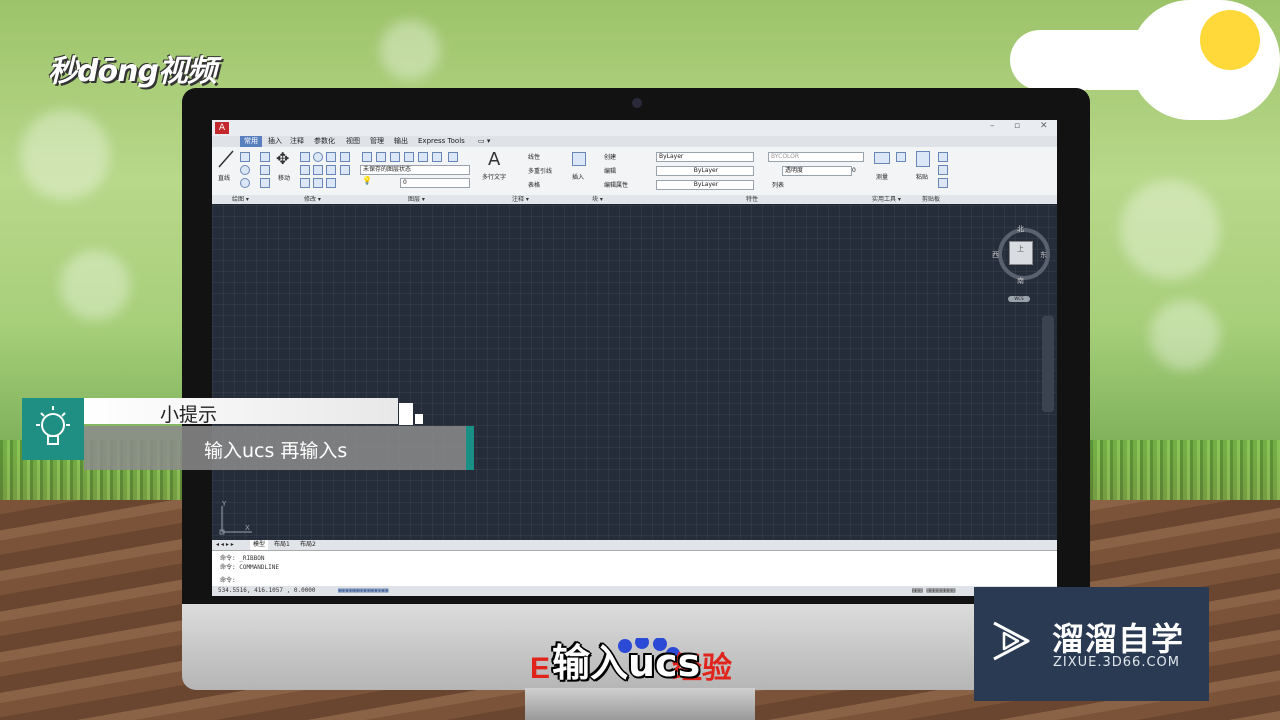 The width and height of the screenshot is (1280, 720). What do you see at coordinates (470, 448) in the screenshot?
I see `tip-accent-bar` at bounding box center [470, 448].